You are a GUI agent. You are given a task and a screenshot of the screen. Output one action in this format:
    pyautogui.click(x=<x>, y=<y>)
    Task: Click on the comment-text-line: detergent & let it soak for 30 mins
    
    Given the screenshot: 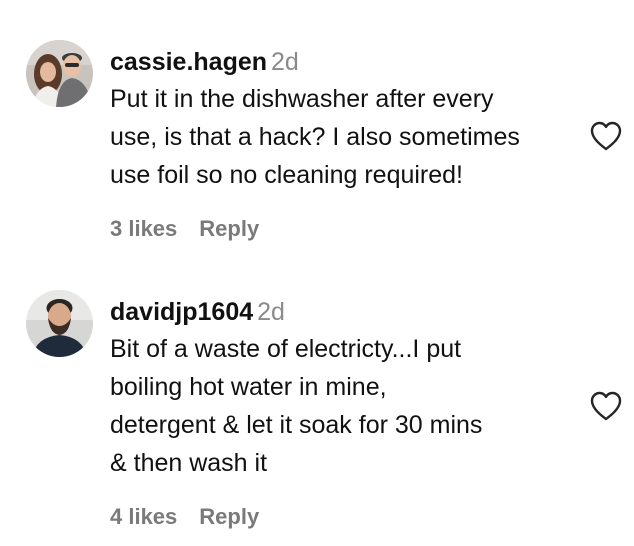 What is the action you would take?
    pyautogui.click(x=296, y=425)
    